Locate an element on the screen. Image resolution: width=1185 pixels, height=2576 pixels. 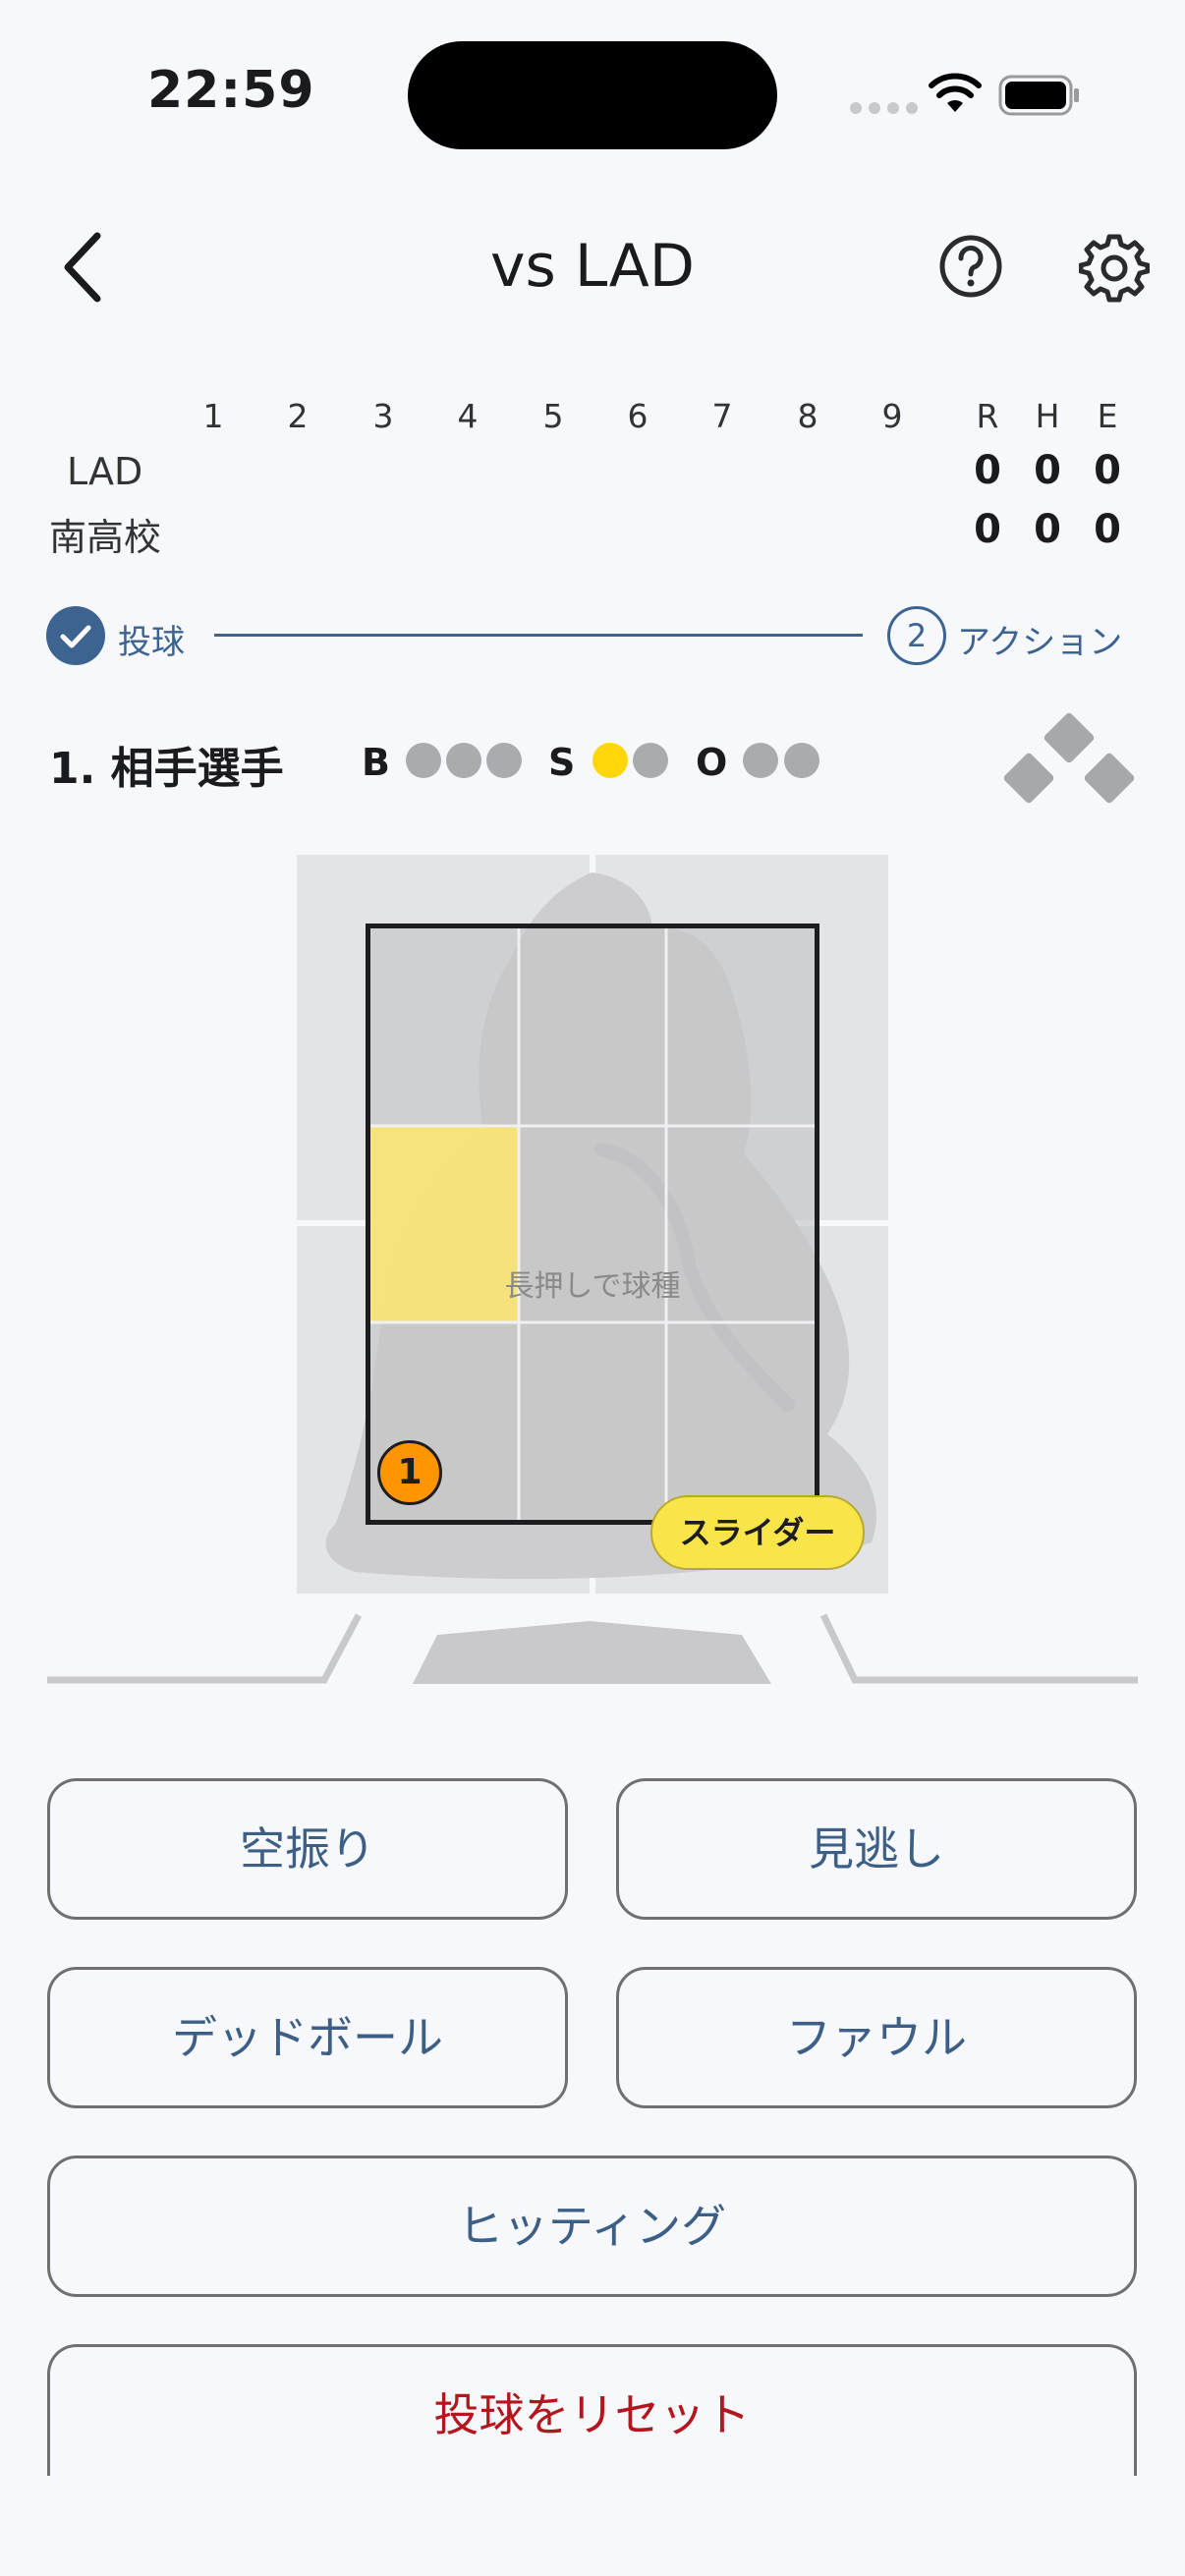
pitch-type-badge: スライダー is located at coordinates (757, 1532).